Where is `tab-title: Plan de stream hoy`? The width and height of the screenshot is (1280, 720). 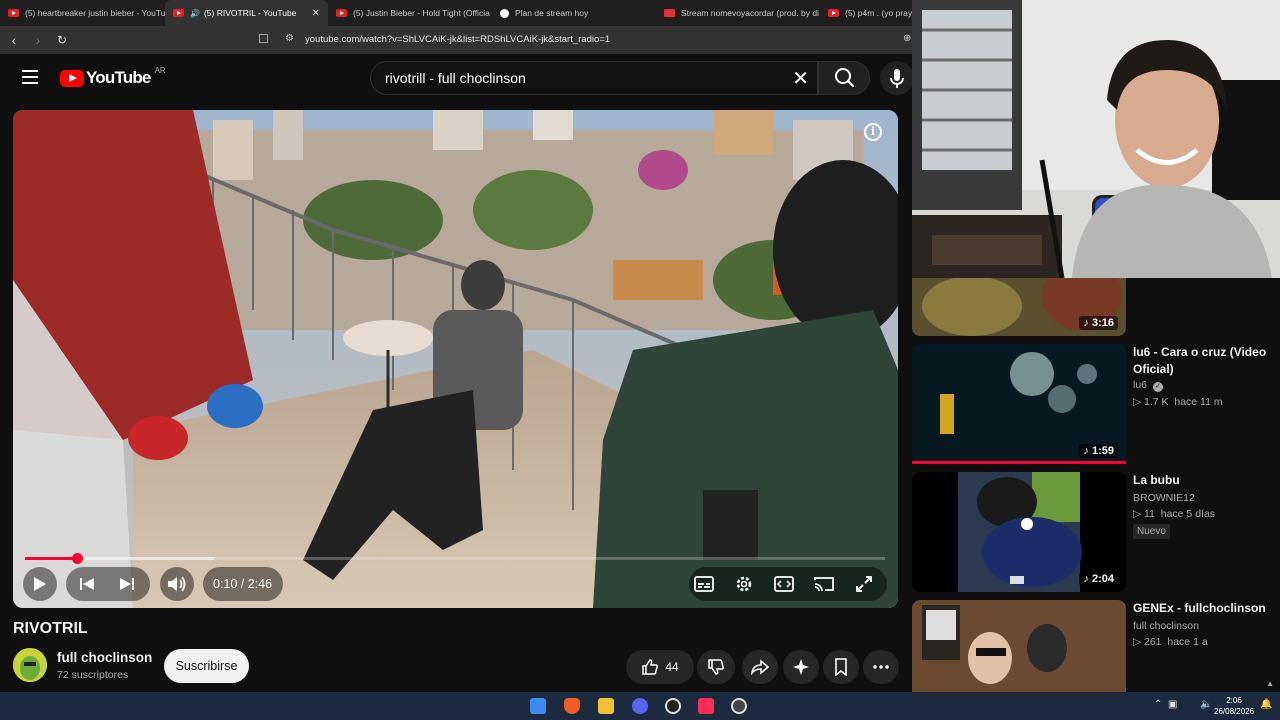
tab-title: Plan de stream hoy is located at coordinates (552, 13).